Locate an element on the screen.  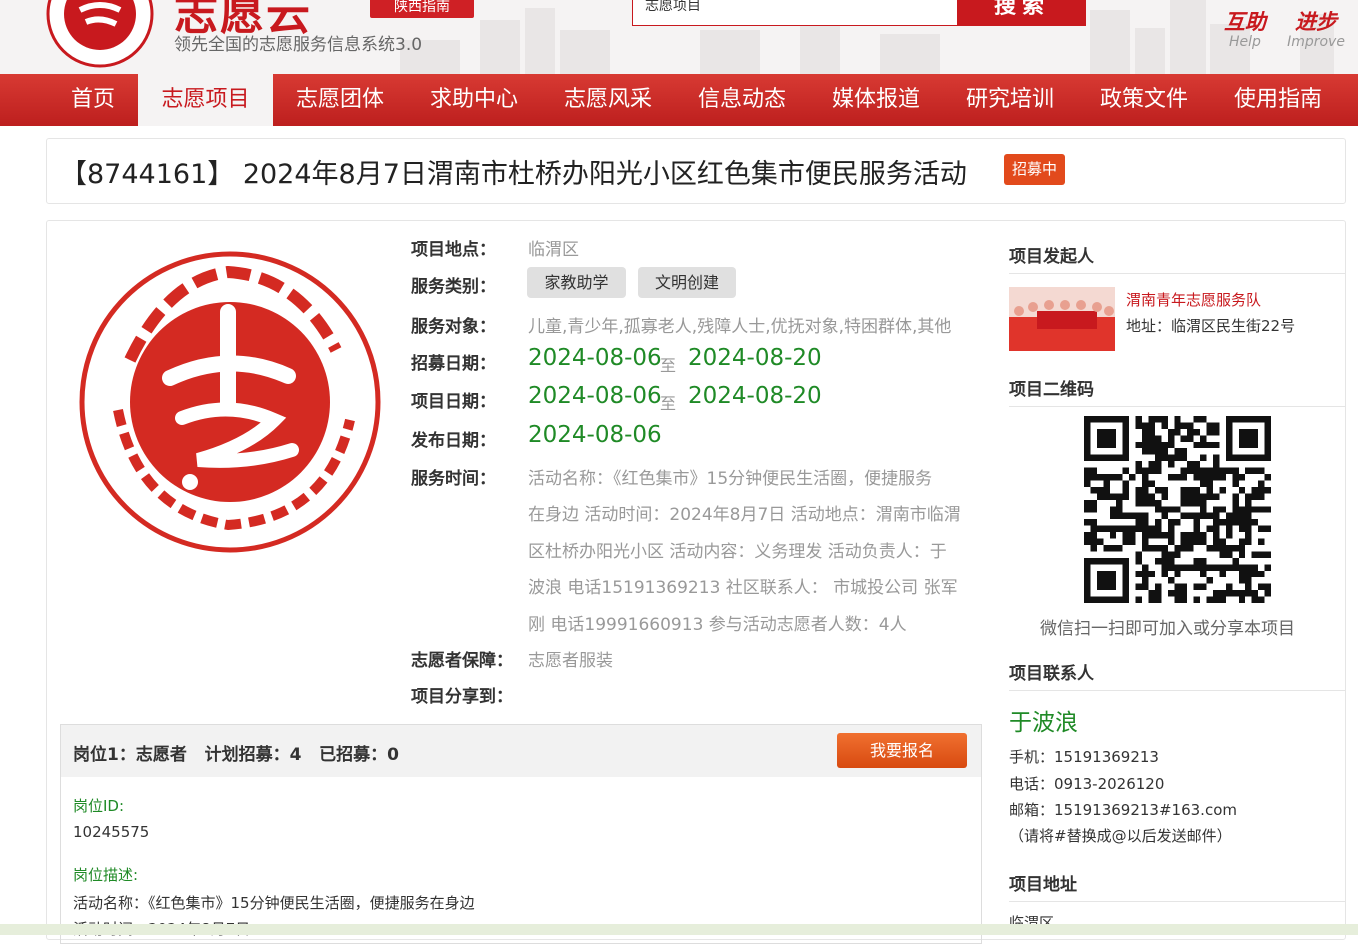
position-id-label: 岗位ID: is located at coordinates (99, 806).